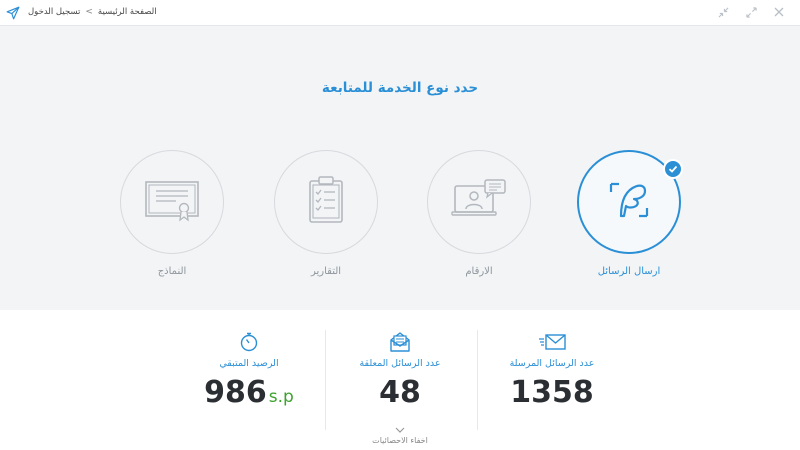  I want to click on chevron-left-icon: <, so click(89, 12).